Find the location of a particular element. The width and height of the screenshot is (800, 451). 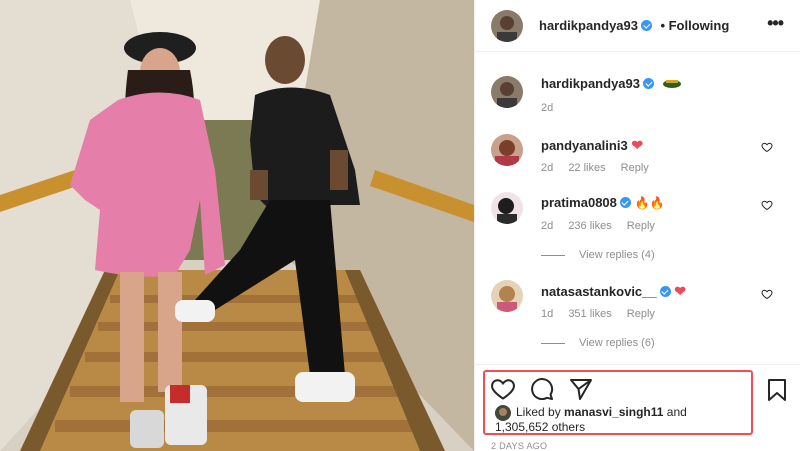

caption-avatar is located at coordinates (507, 92).